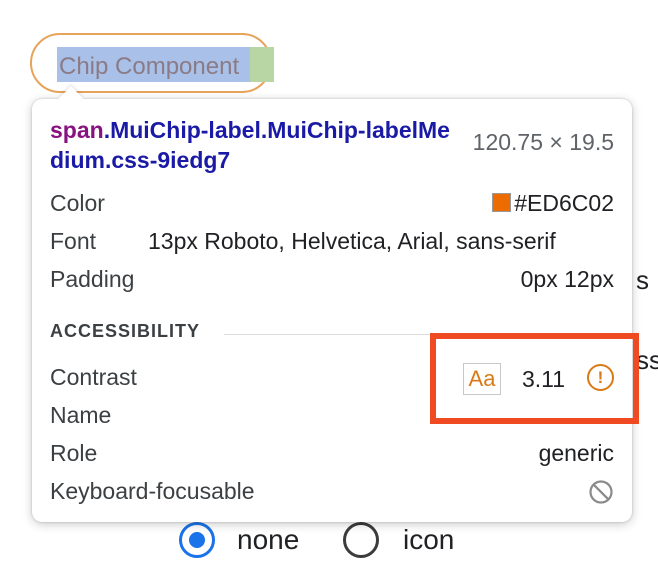  I want to click on chip-component: Chip Component, so click(152, 63).